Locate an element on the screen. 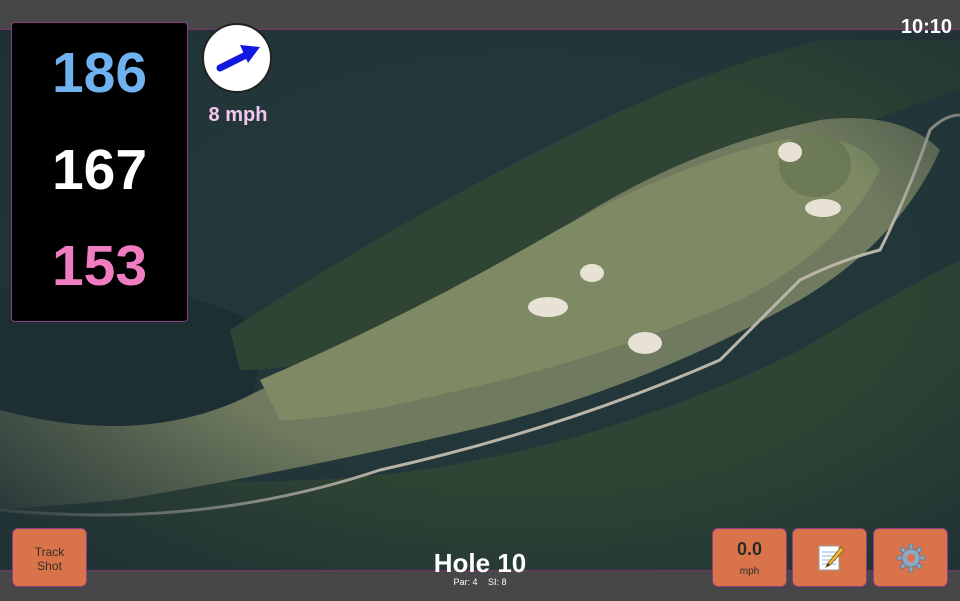 This screenshot has height=601, width=960. speed-value: 0.0 is located at coordinates (749, 549).